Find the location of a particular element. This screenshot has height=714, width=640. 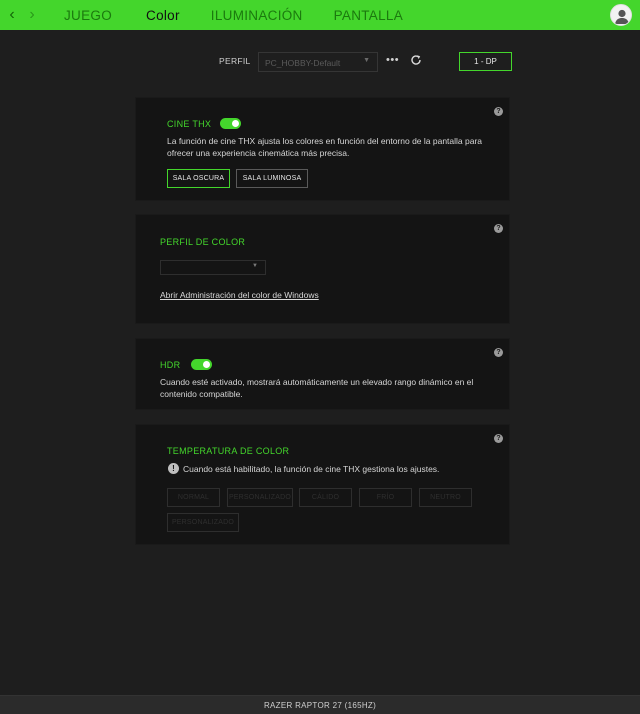

profile-label: PERFIL is located at coordinates (235, 61).